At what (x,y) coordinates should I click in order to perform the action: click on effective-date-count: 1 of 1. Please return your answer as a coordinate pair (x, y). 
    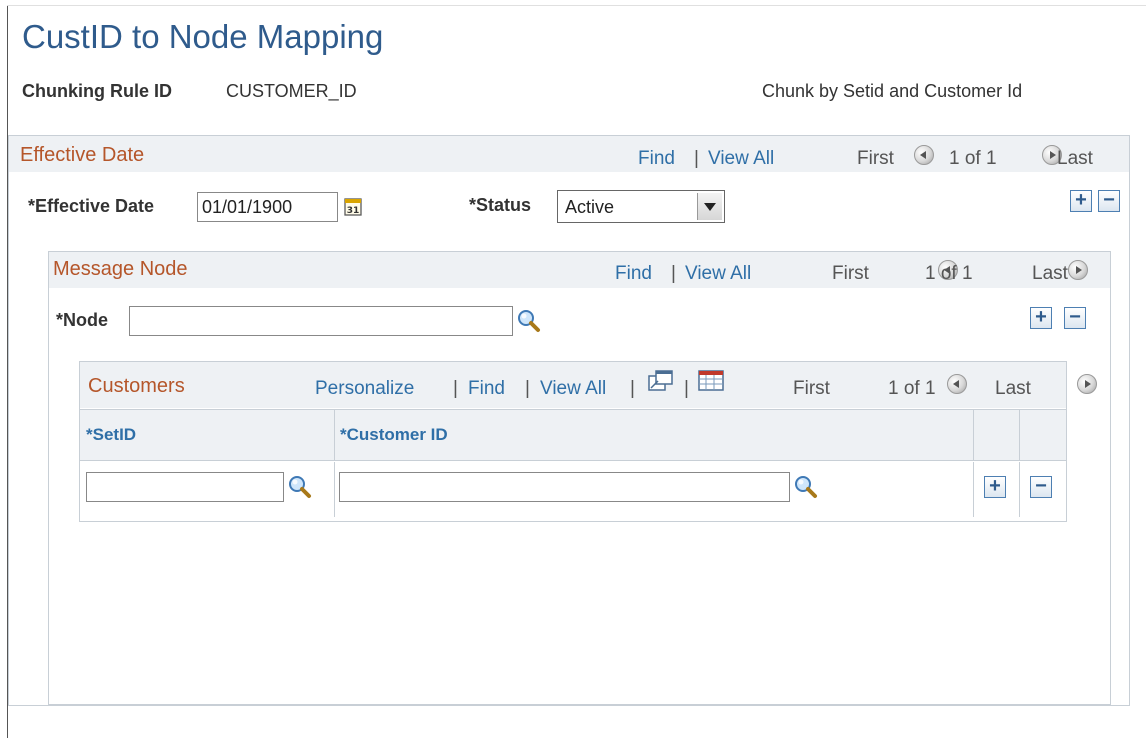
    Looking at the image, I should click on (973, 158).